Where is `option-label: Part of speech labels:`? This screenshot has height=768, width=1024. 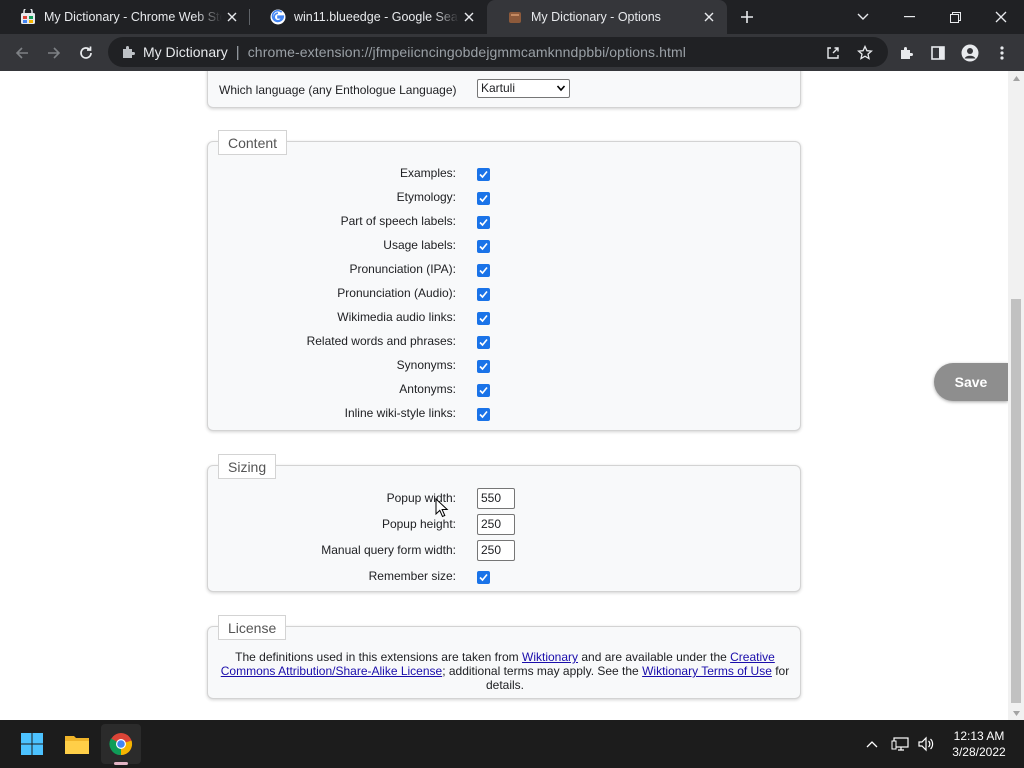
option-label: Part of speech labels: is located at coordinates (398, 221).